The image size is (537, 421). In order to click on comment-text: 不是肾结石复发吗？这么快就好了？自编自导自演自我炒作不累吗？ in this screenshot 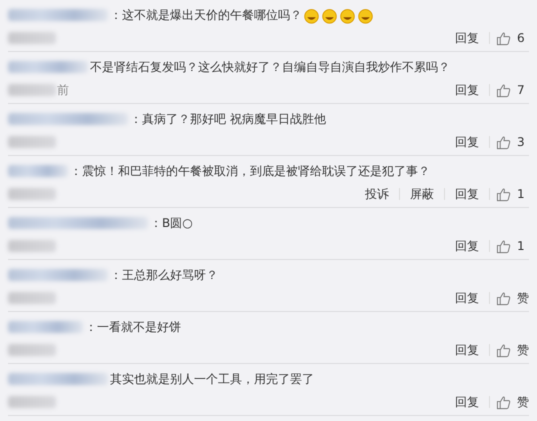, I will do `click(270, 67)`.